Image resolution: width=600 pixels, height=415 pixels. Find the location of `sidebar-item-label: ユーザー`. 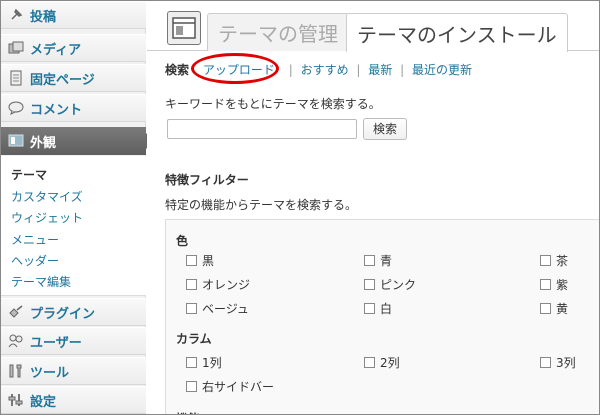

sidebar-item-label: ユーザー is located at coordinates (56, 343).